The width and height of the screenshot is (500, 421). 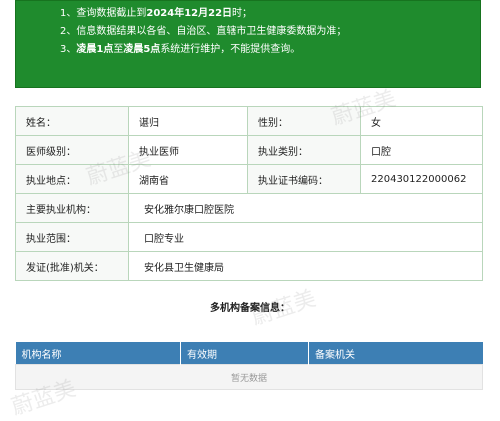 I want to click on info-row-level: 医师级别： 执业医师 执业类别： 口腔, so click(x=249, y=150).